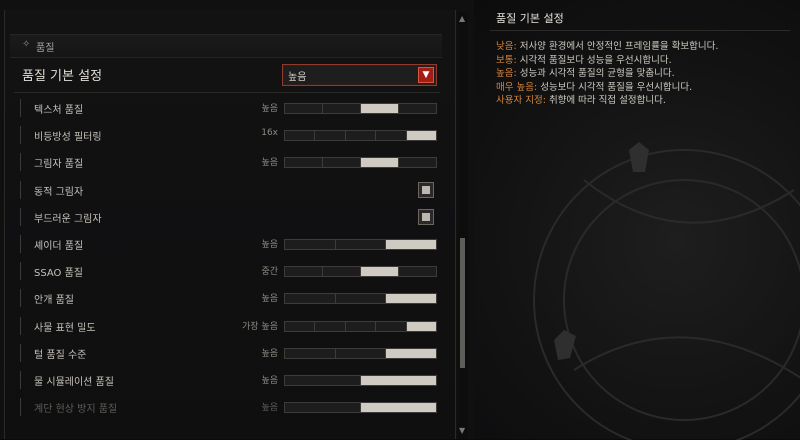  Describe the element at coordinates (297, 77) in the screenshot. I see `quality-preset-value: 높음` at that location.